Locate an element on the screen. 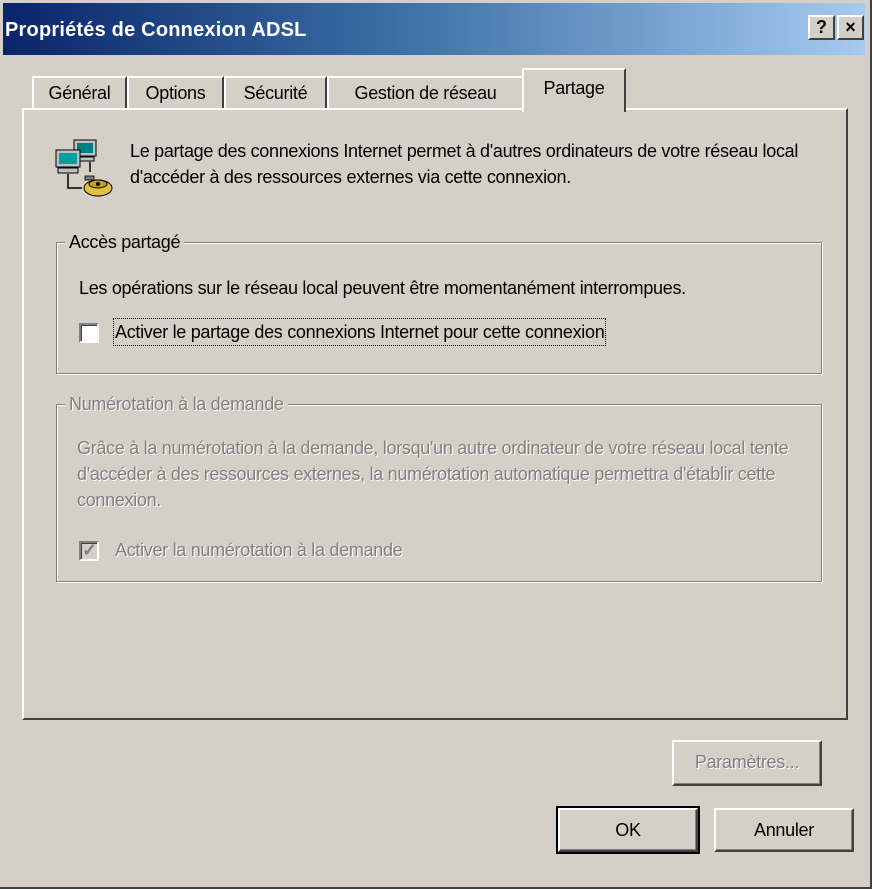 Image resolution: width=872 pixels, height=889 pixels. tab-options: Options is located at coordinates (175, 93).